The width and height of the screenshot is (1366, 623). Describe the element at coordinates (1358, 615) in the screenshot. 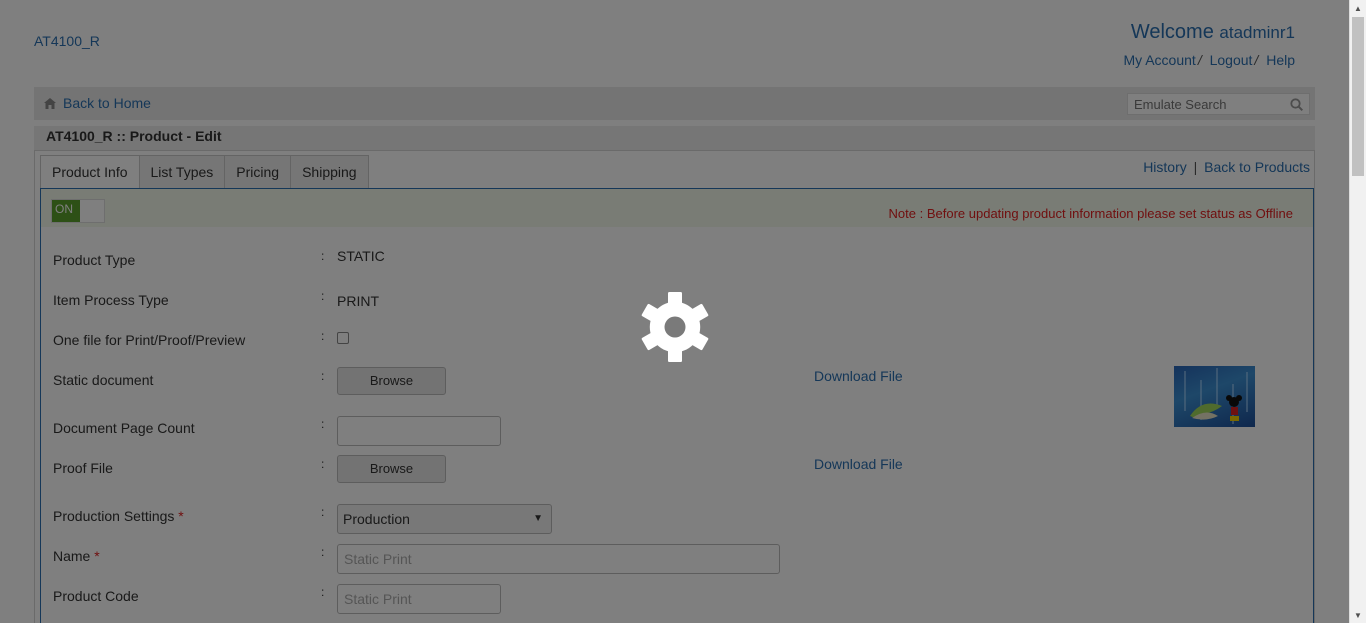

I see `scroll-down-icon: ▼` at that location.